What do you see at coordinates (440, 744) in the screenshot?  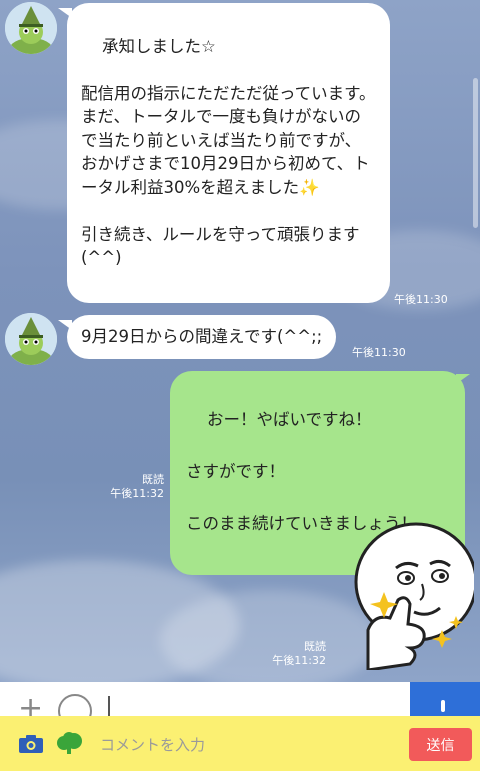 I see `send-button: 送信` at bounding box center [440, 744].